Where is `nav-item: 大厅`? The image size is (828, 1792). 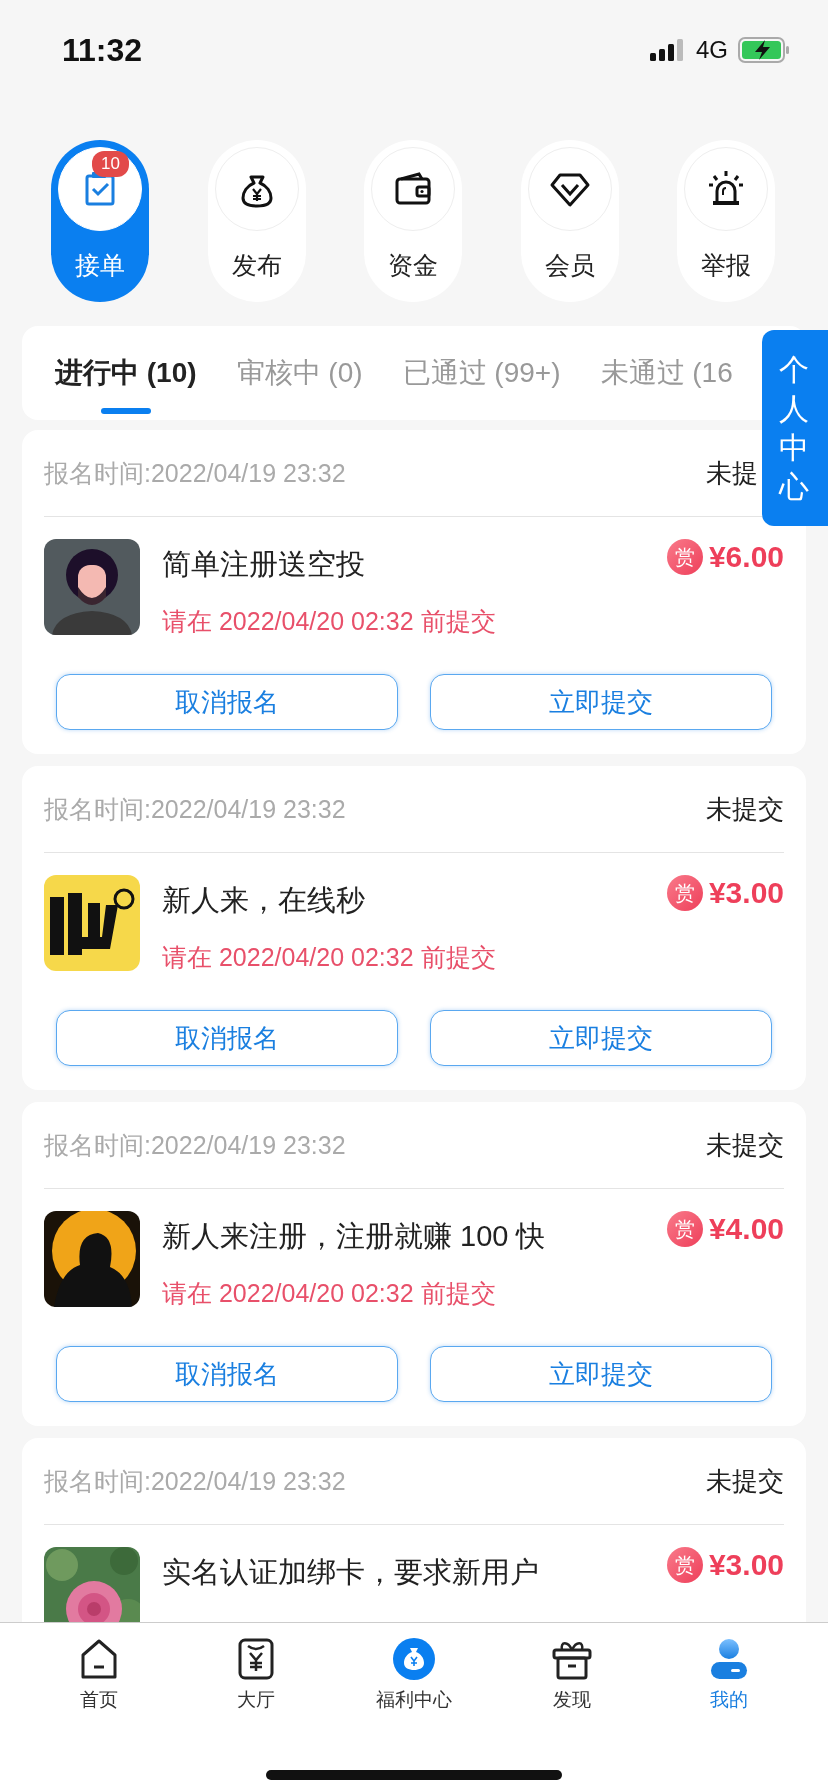
nav-item: 大厅 is located at coordinates (256, 1675).